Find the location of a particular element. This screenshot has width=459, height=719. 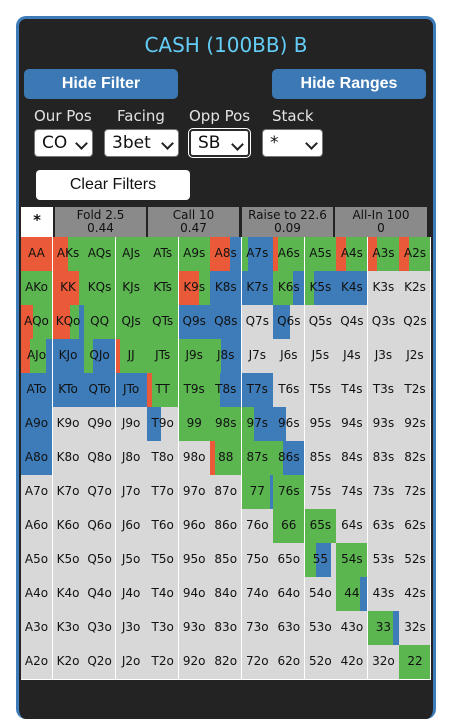

hand-cell: A5o is located at coordinates (37, 560).